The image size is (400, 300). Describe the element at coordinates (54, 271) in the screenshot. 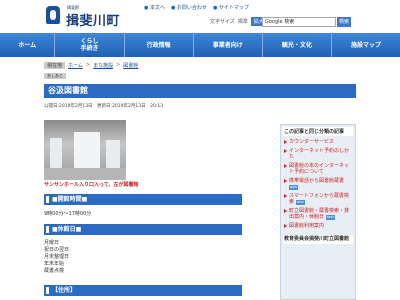

I see `closed-day: 蔵書点検` at that location.